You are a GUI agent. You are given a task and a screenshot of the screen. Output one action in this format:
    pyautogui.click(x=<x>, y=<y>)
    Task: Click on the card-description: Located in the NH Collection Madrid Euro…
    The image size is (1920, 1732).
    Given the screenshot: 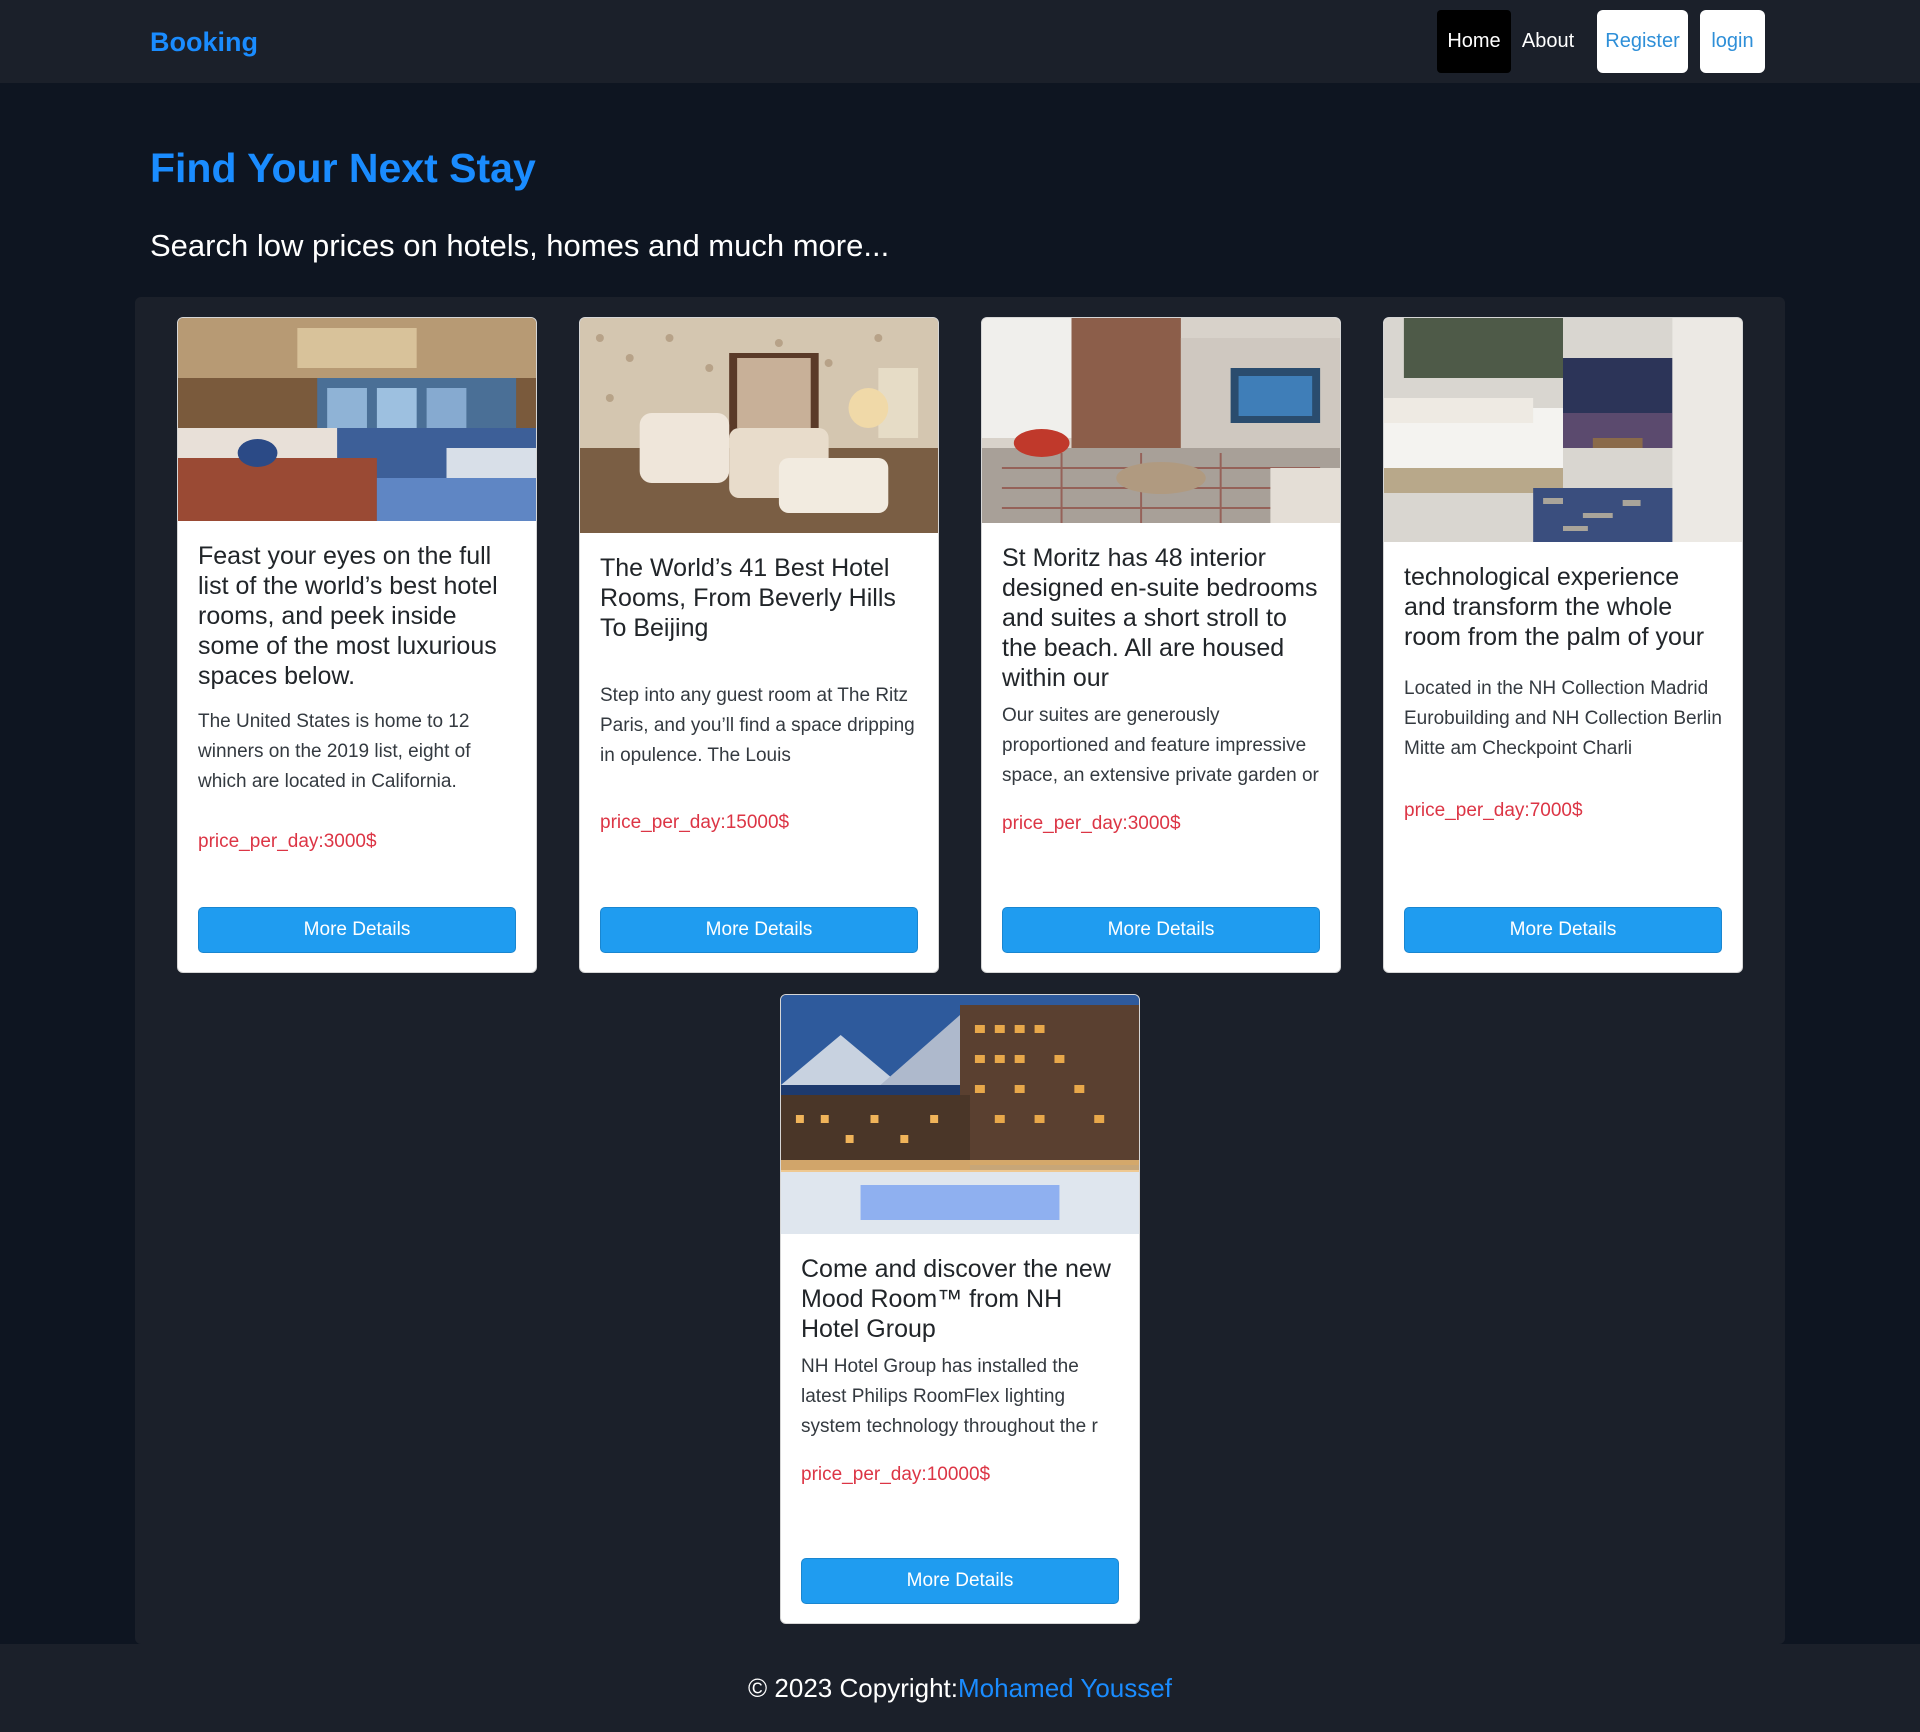 What is the action you would take?
    pyautogui.click(x=1563, y=718)
    